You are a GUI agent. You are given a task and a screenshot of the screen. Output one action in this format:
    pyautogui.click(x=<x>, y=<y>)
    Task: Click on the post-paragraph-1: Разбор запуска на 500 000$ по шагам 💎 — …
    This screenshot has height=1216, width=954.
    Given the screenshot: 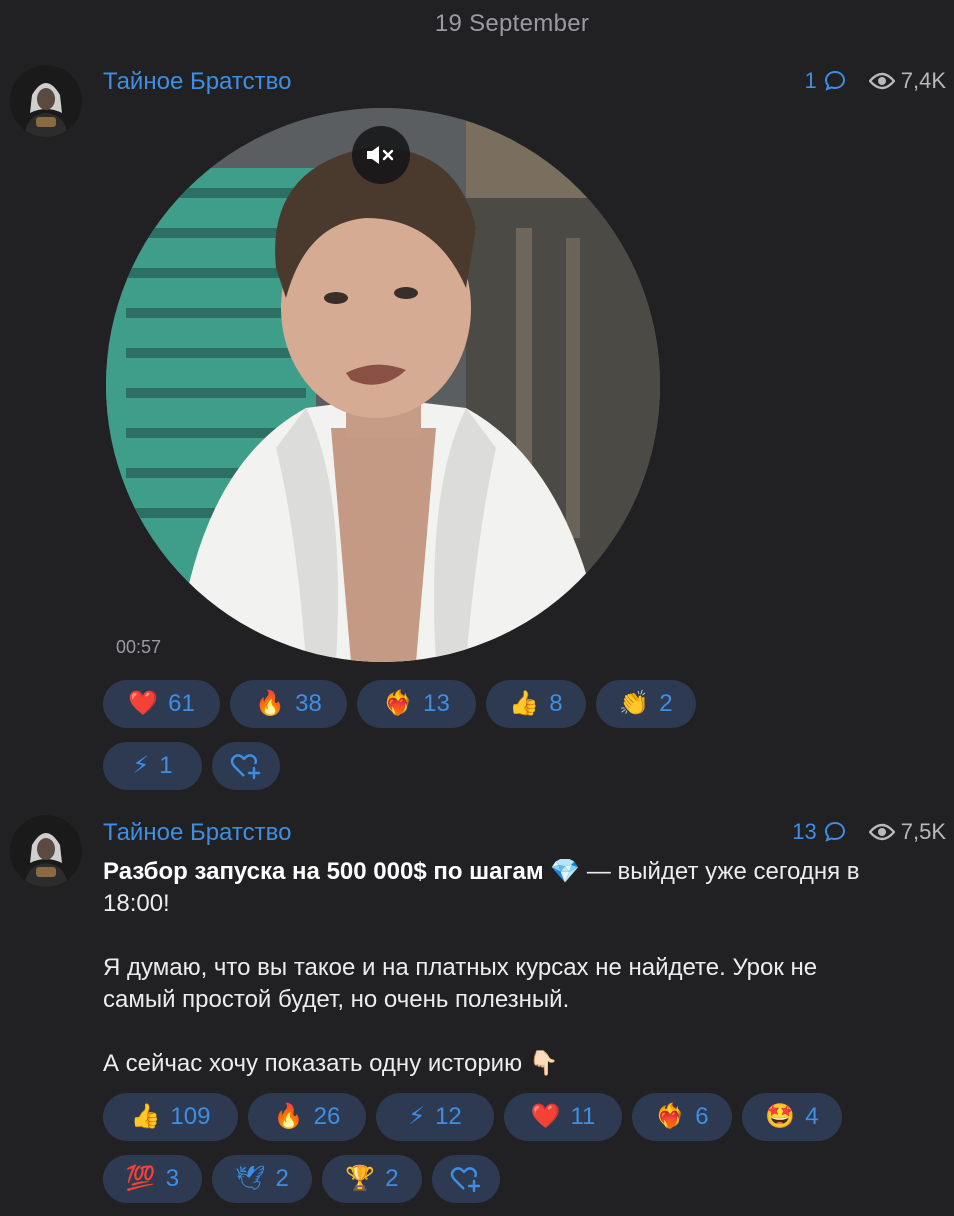 What is the action you would take?
    pyautogui.click(x=483, y=888)
    